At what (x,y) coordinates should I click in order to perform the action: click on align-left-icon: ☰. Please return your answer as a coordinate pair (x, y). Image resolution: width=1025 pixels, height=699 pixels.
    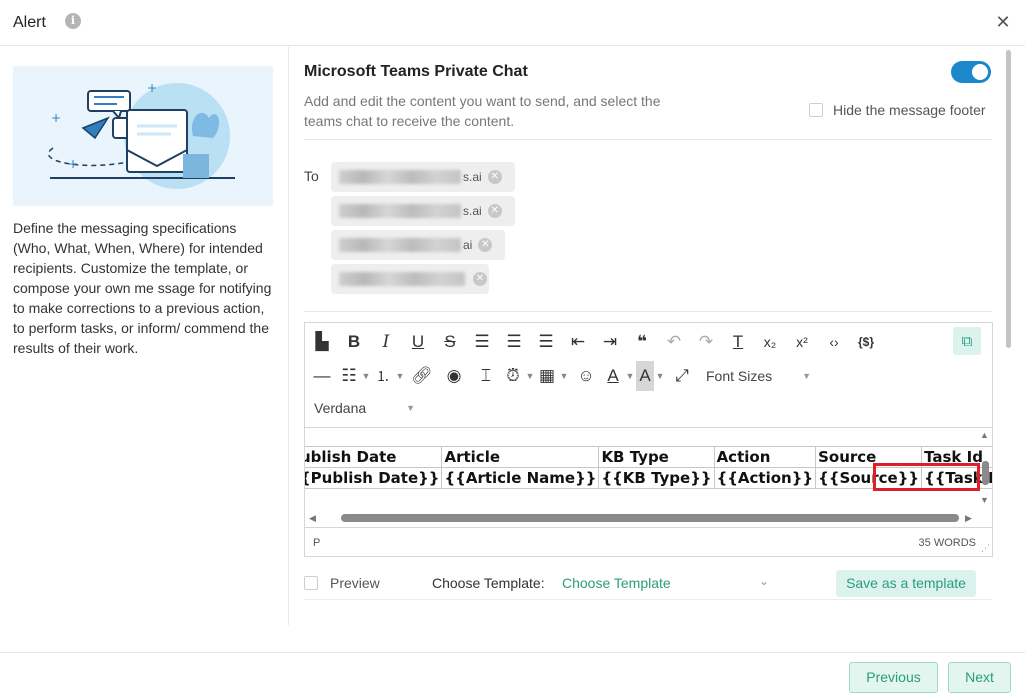
    Looking at the image, I should click on (482, 342).